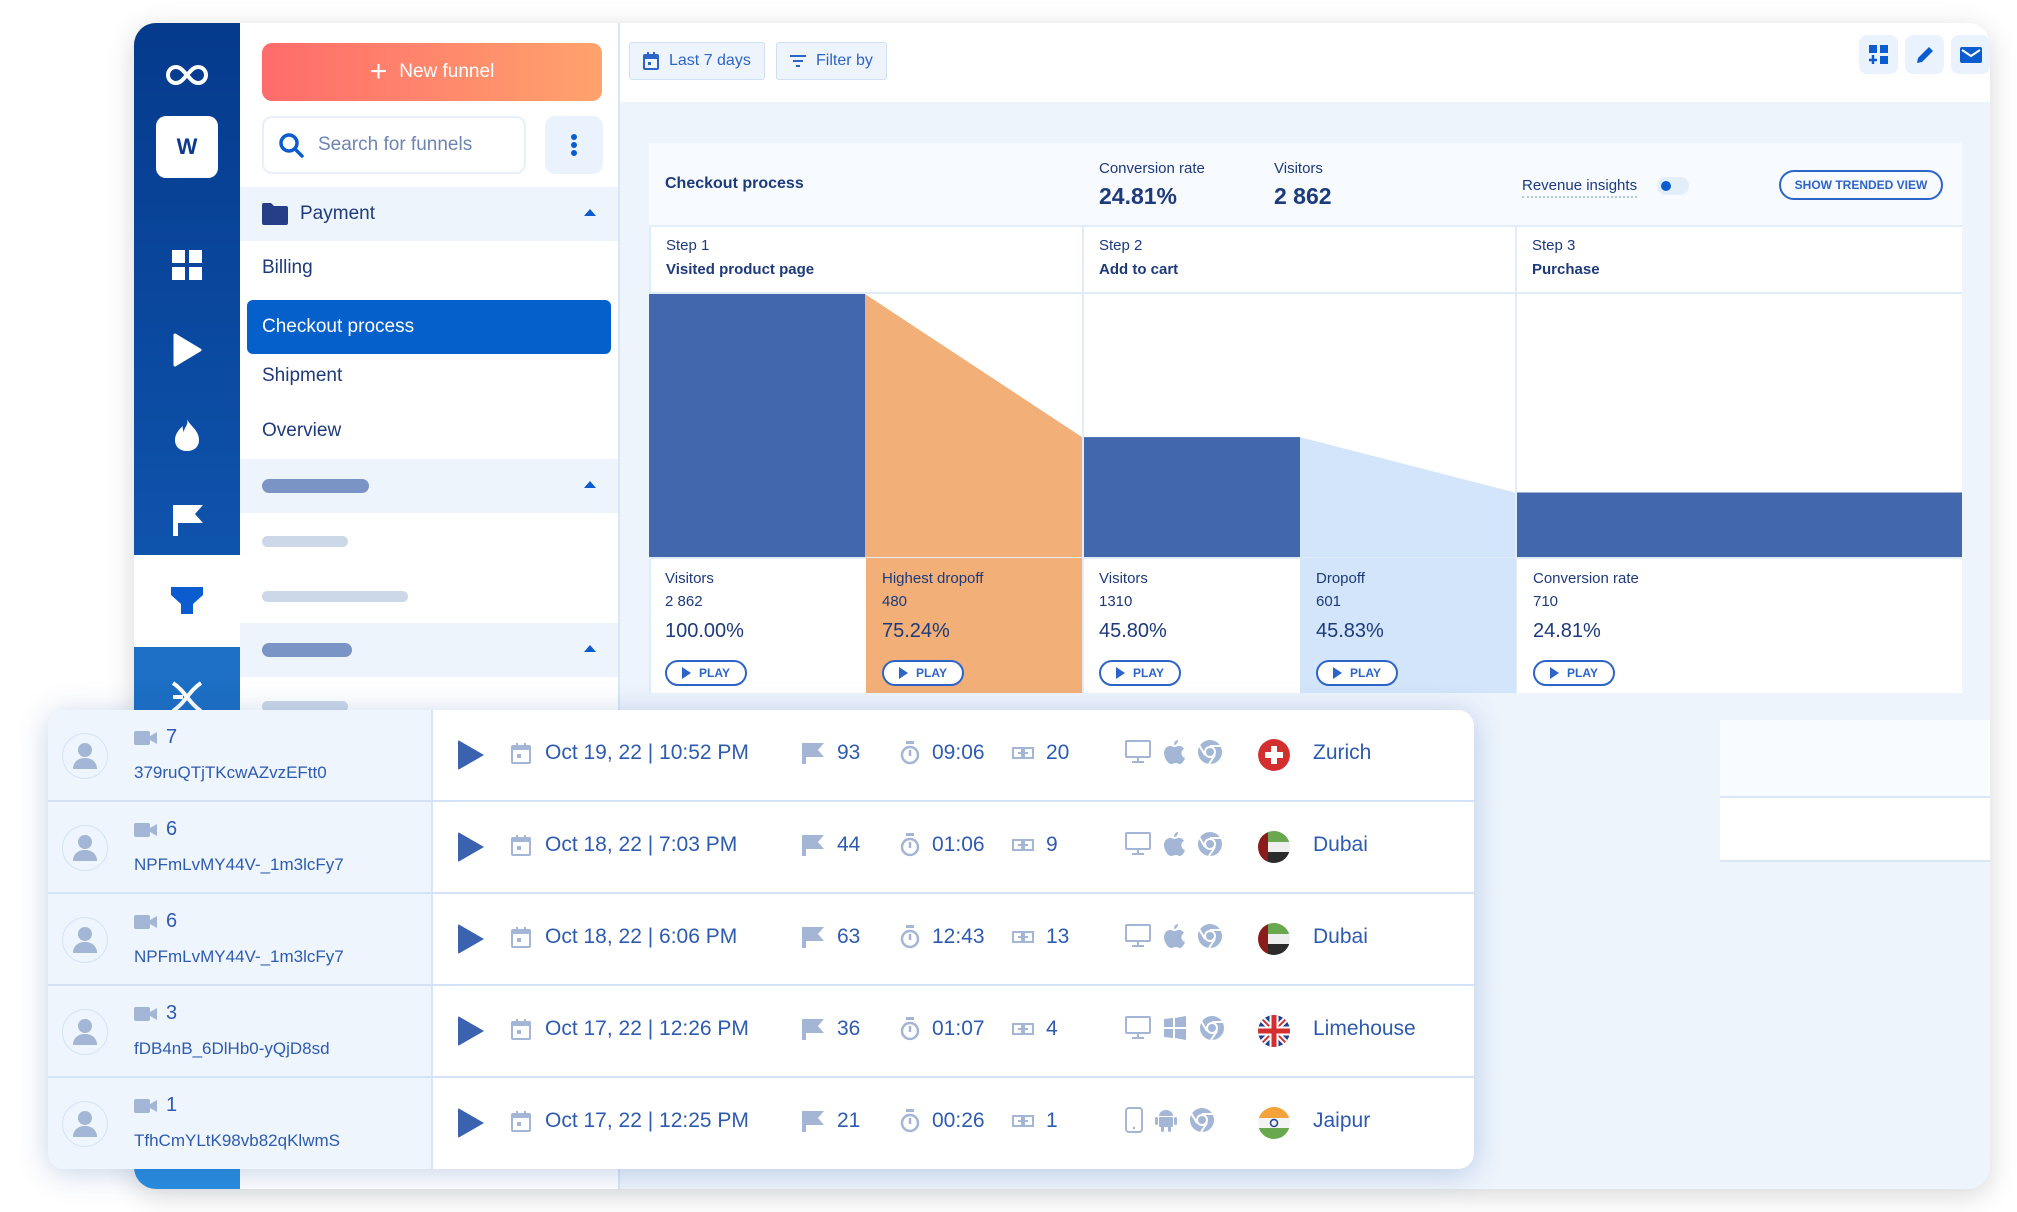 This screenshot has height=1212, width=2017. I want to click on session-city: Jaipur, so click(1342, 1120).